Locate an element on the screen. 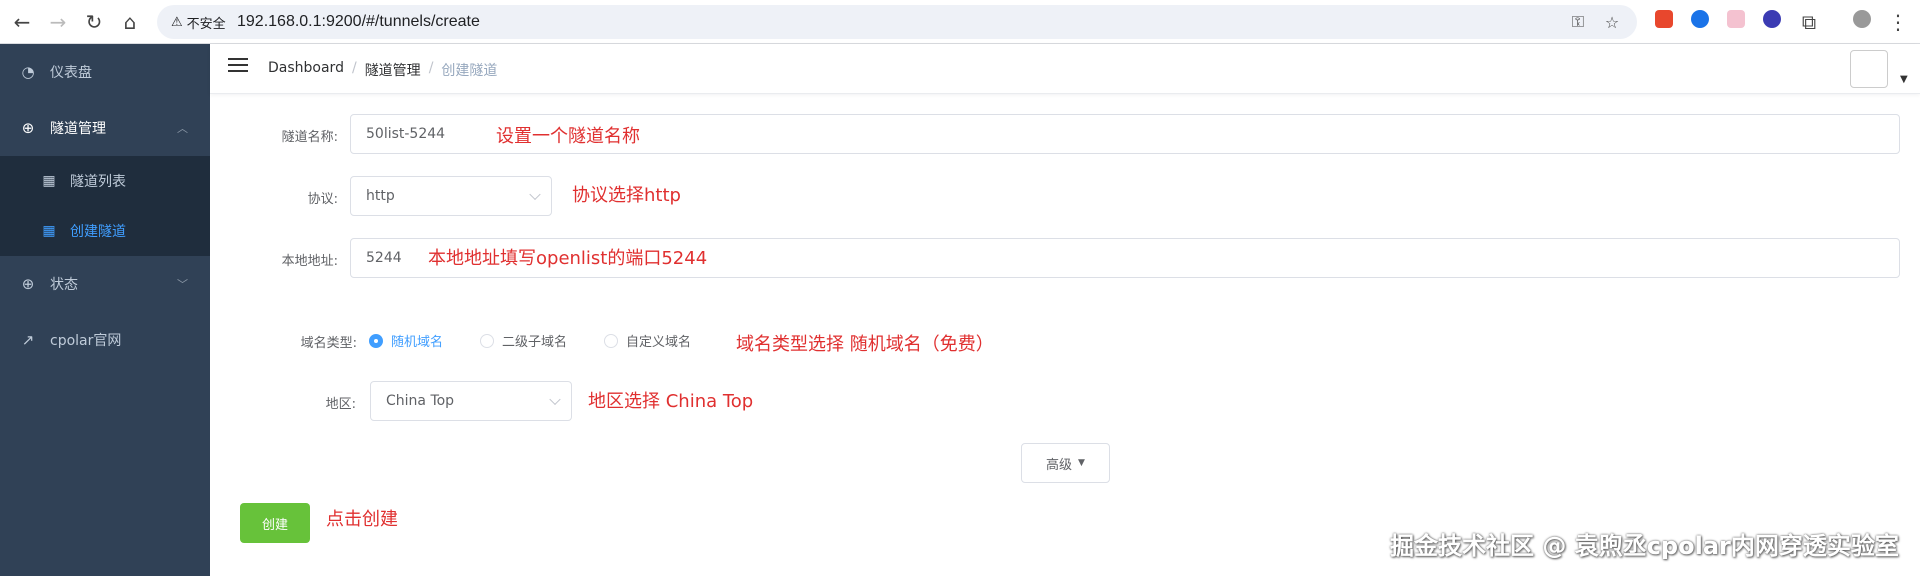 The image size is (1920, 576). sidebar-item-create-tunnel: ▦ 创建隧道 is located at coordinates (105, 231).